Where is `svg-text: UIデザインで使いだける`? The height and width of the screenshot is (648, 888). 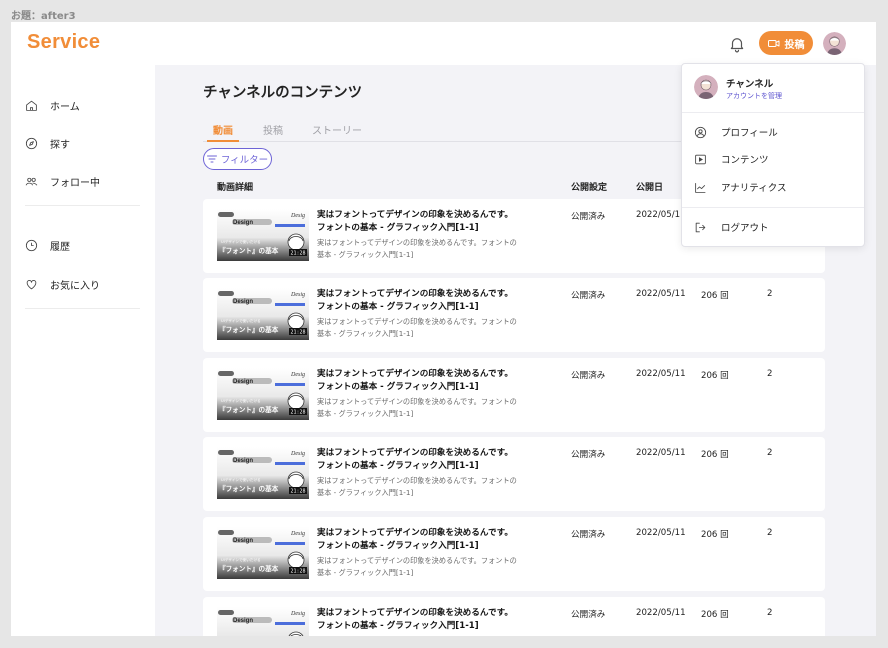
svg-text: UIデザインで使いだける is located at coordinates (241, 559).